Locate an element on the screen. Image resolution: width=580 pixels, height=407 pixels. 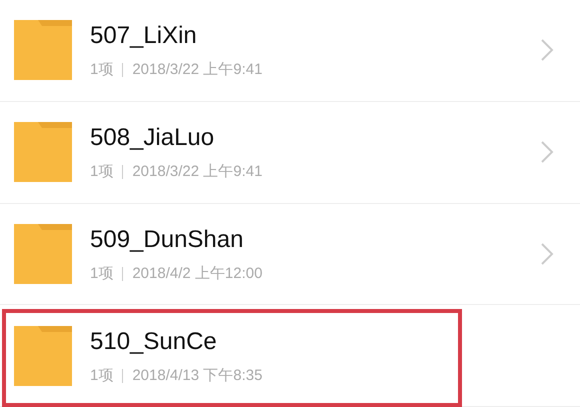
folder-name: 507_LiXin is located at coordinates (144, 36).